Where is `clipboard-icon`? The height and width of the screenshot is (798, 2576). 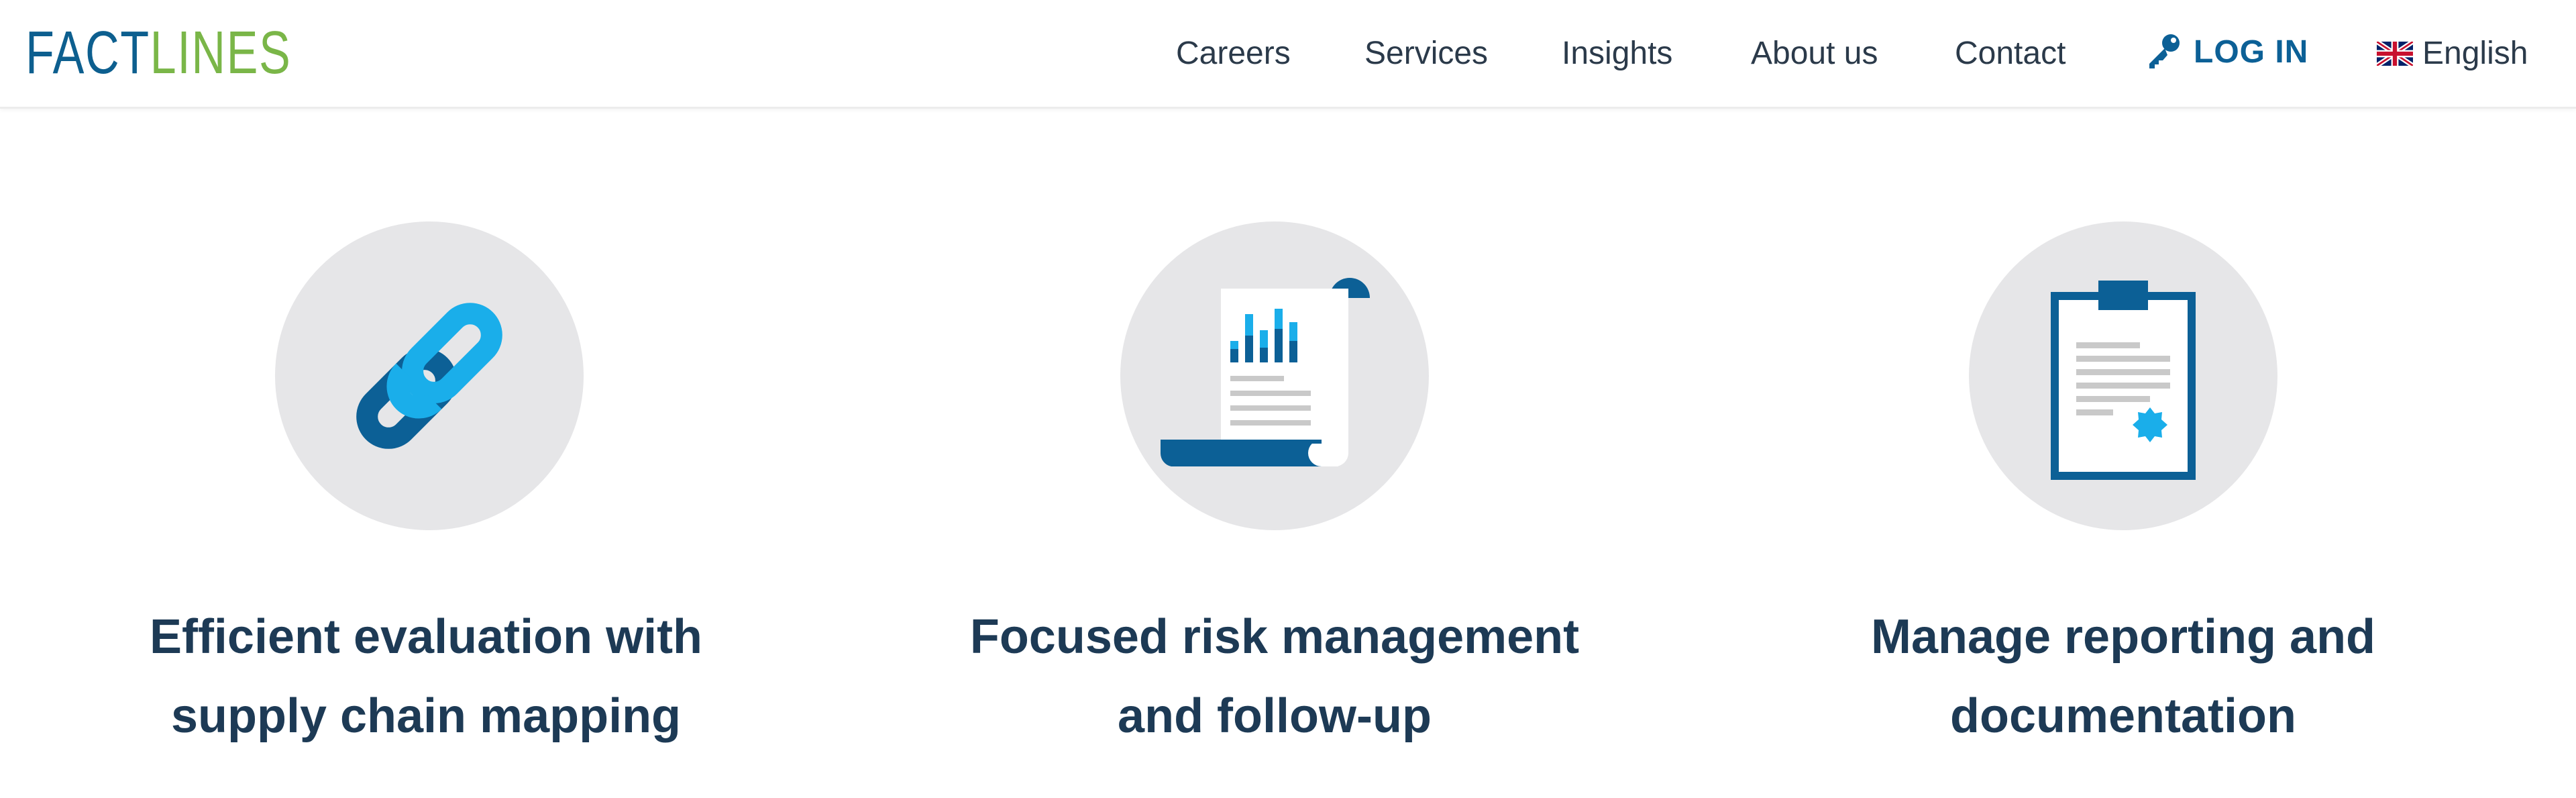
clipboard-icon is located at coordinates (2123, 381).